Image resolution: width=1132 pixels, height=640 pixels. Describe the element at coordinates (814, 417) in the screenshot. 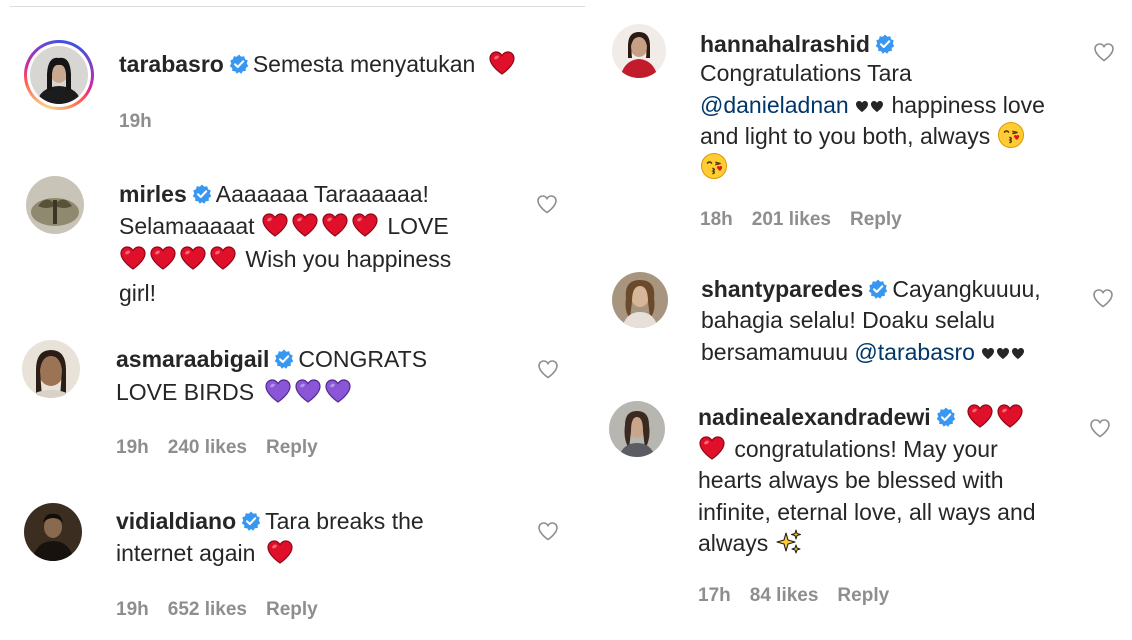

I see `username: nadinealexandradewi` at that location.